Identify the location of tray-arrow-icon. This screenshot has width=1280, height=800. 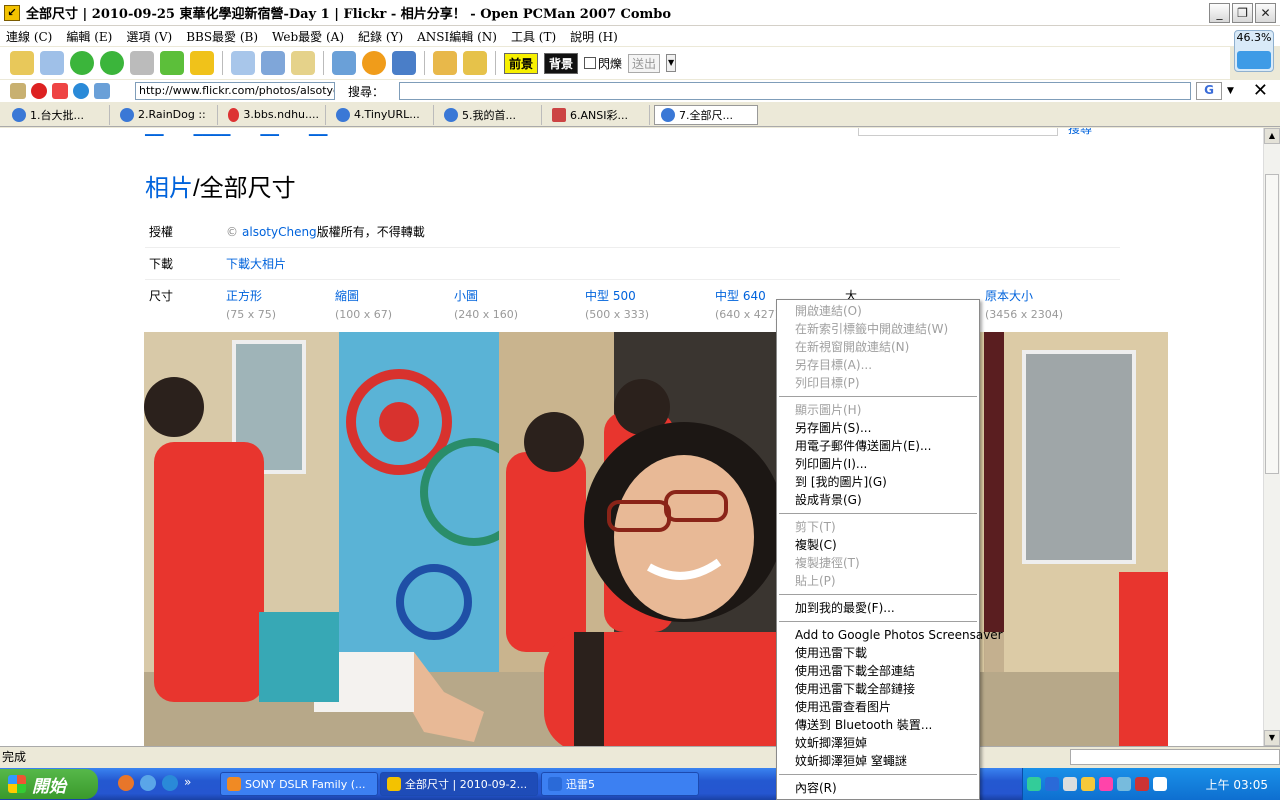
(1052, 784).